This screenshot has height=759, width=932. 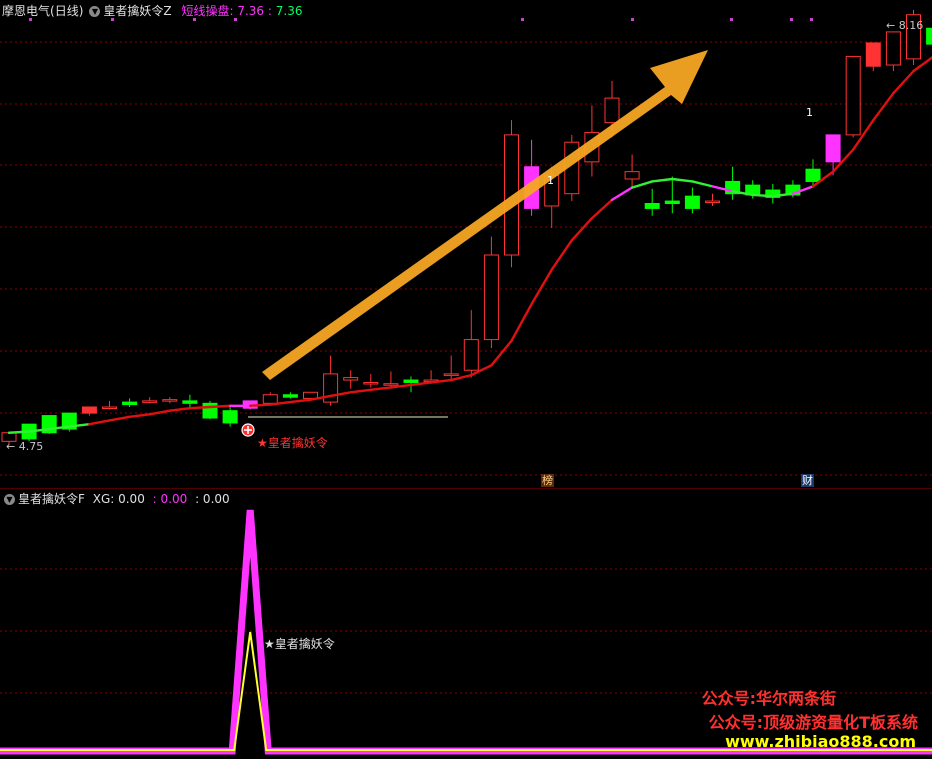 I want to click on period-label: (日线), so click(x=67, y=11).